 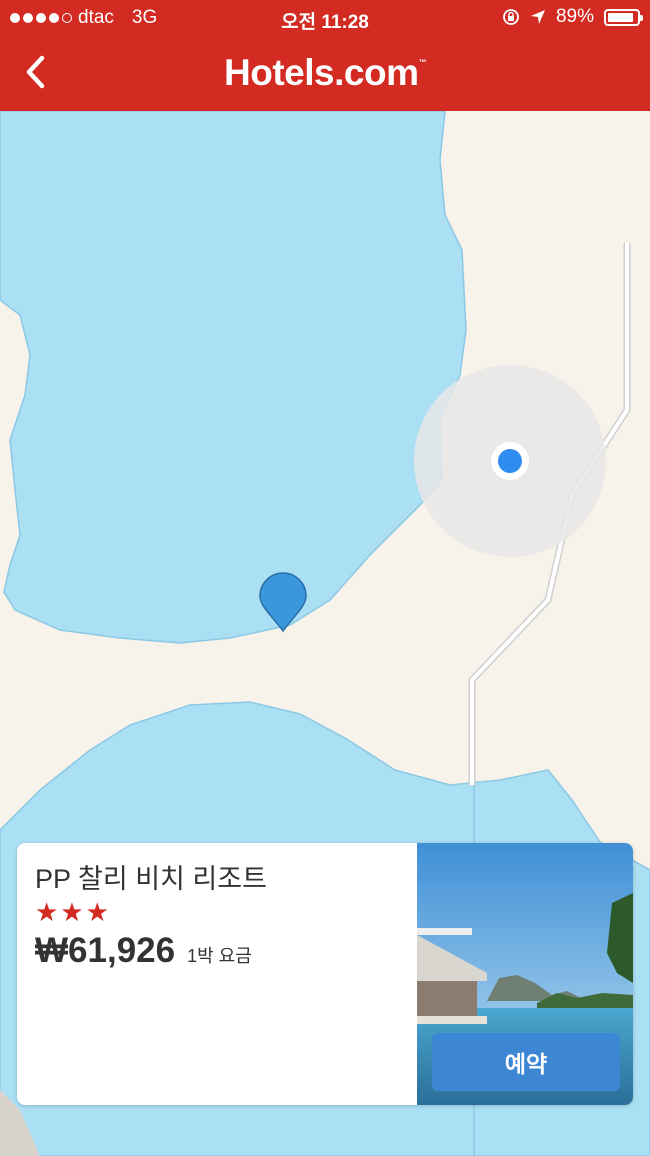 I want to click on hotel-name: PP 찰리 비치 리조트, so click(x=151, y=879).